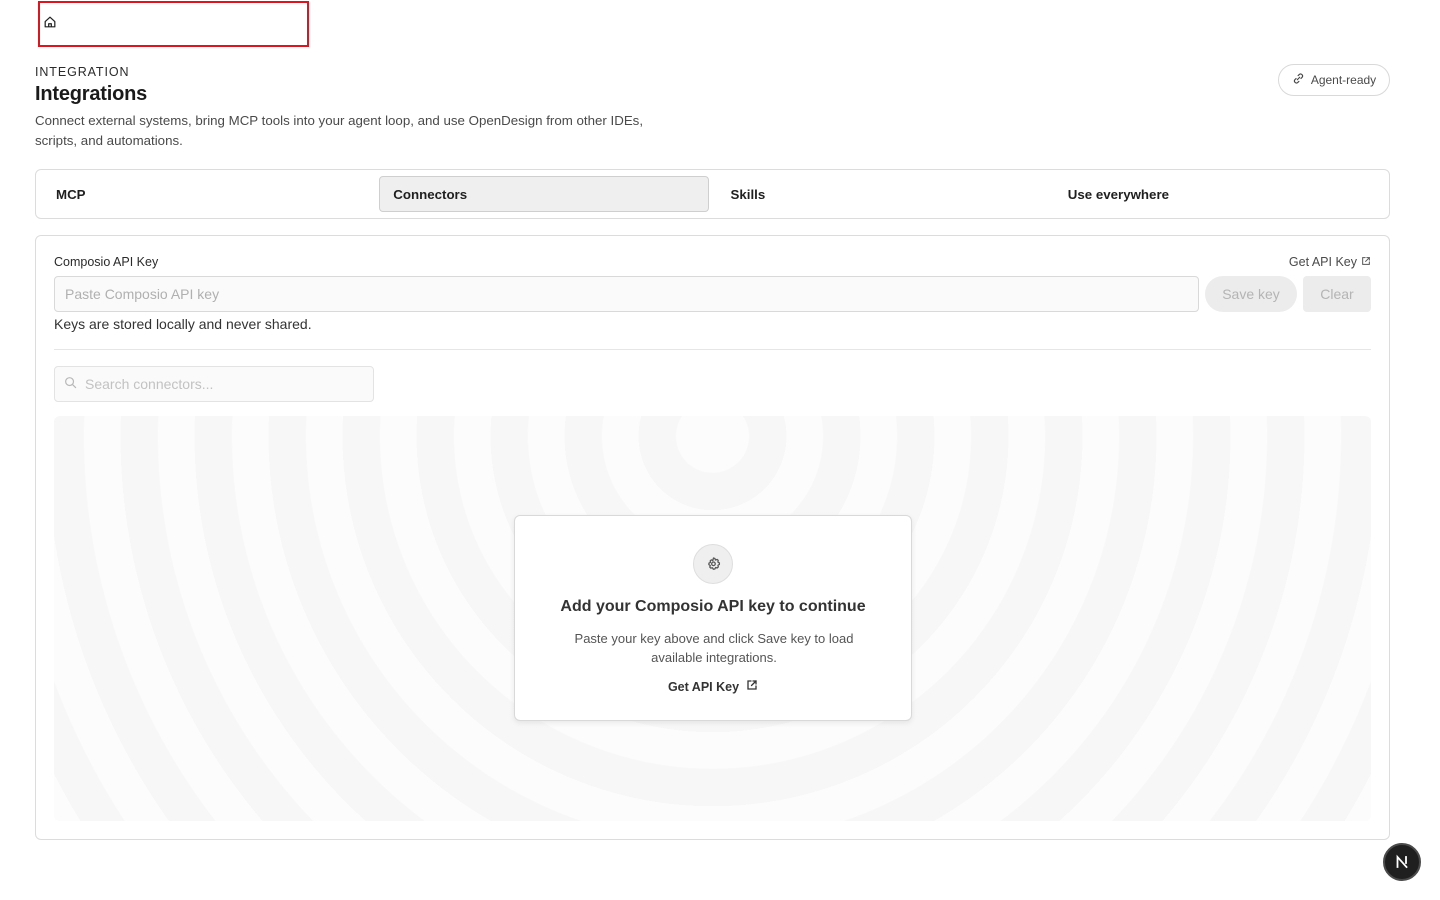 This screenshot has height=900, width=1440. Describe the element at coordinates (1218, 194) in the screenshot. I see `tab-use-everywhere: Use everywhere` at that location.